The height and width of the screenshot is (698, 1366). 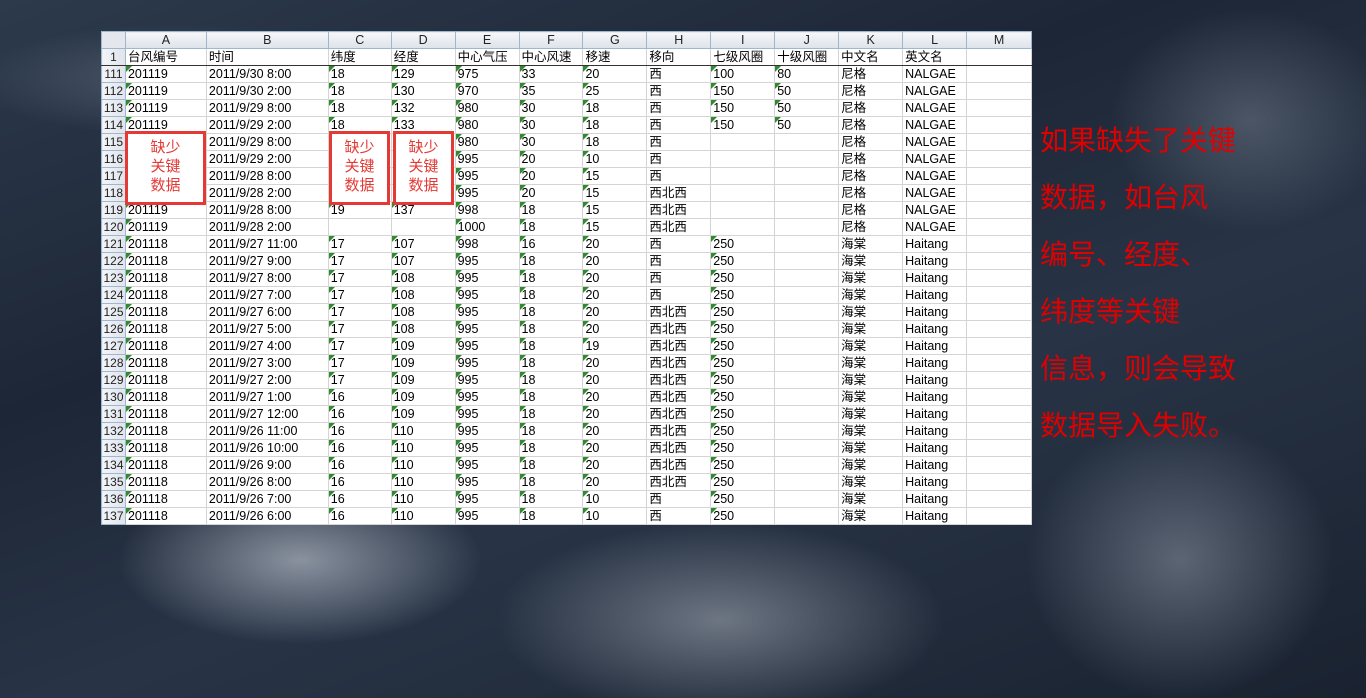 I want to click on field-header-cell: 时间, so click(x=267, y=57).